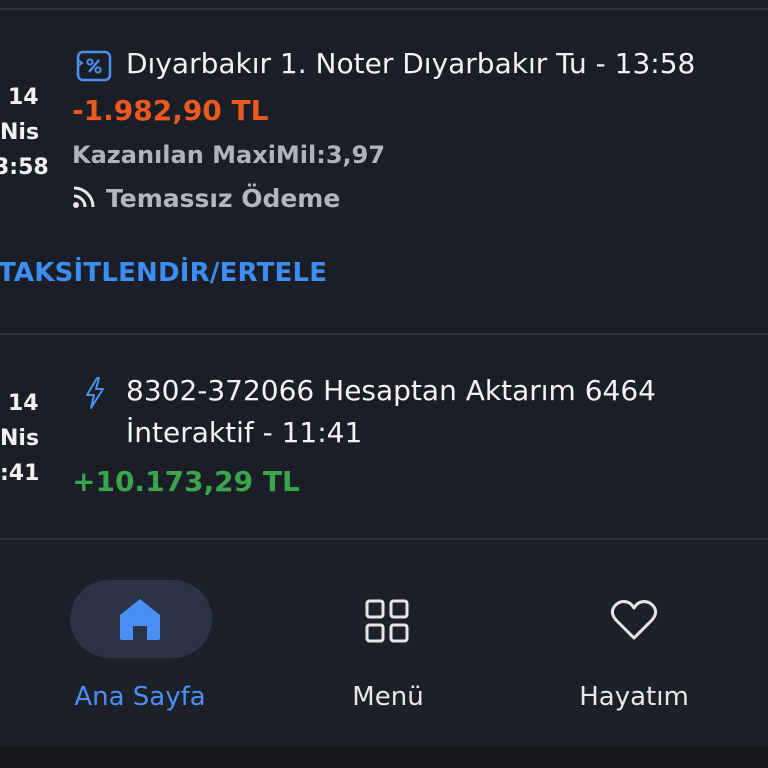 The image size is (768, 768). I want to click on home-icon, so click(140, 621).